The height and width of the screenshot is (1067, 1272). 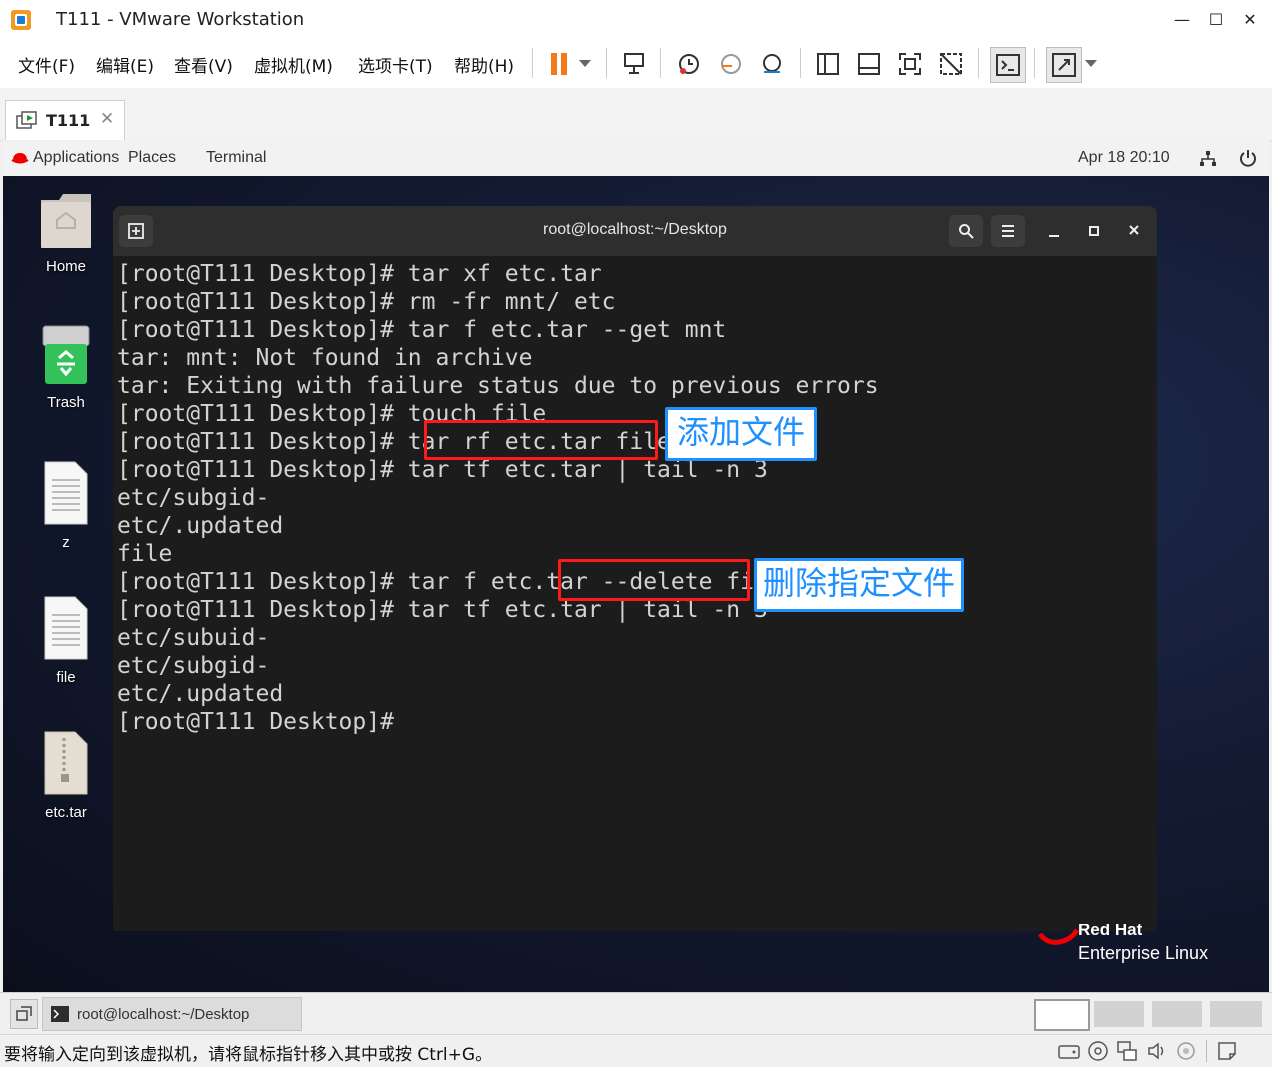 What do you see at coordinates (66, 354) in the screenshot?
I see `trash-icon` at bounding box center [66, 354].